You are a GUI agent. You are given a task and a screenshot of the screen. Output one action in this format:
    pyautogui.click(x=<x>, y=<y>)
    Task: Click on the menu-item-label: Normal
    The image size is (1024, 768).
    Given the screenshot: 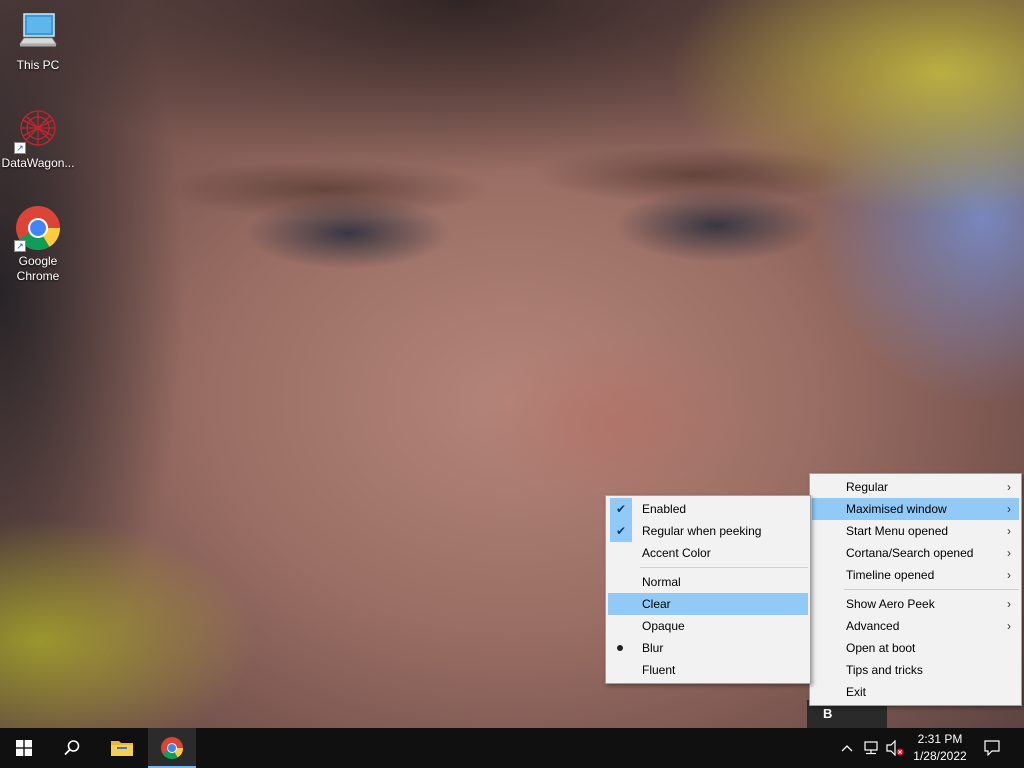 What is the action you would take?
    pyautogui.click(x=661, y=582)
    